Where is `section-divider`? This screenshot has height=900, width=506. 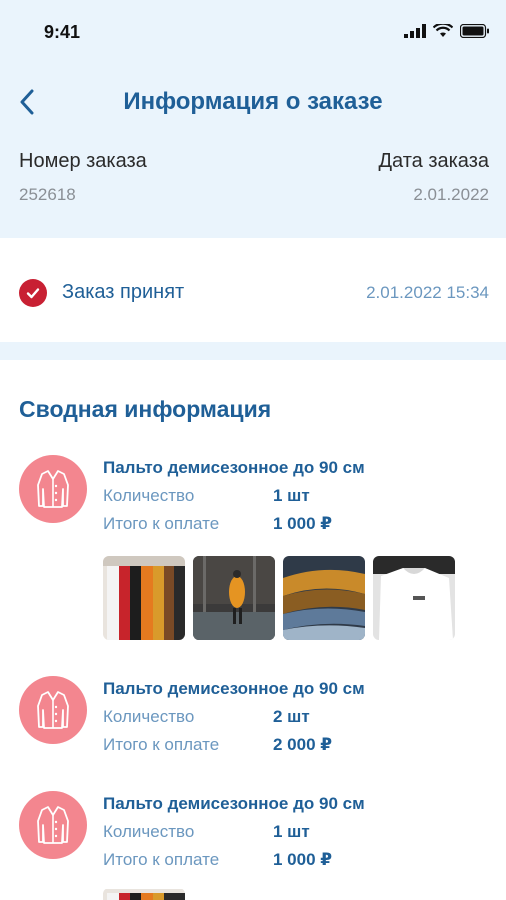 section-divider is located at coordinates (253, 351).